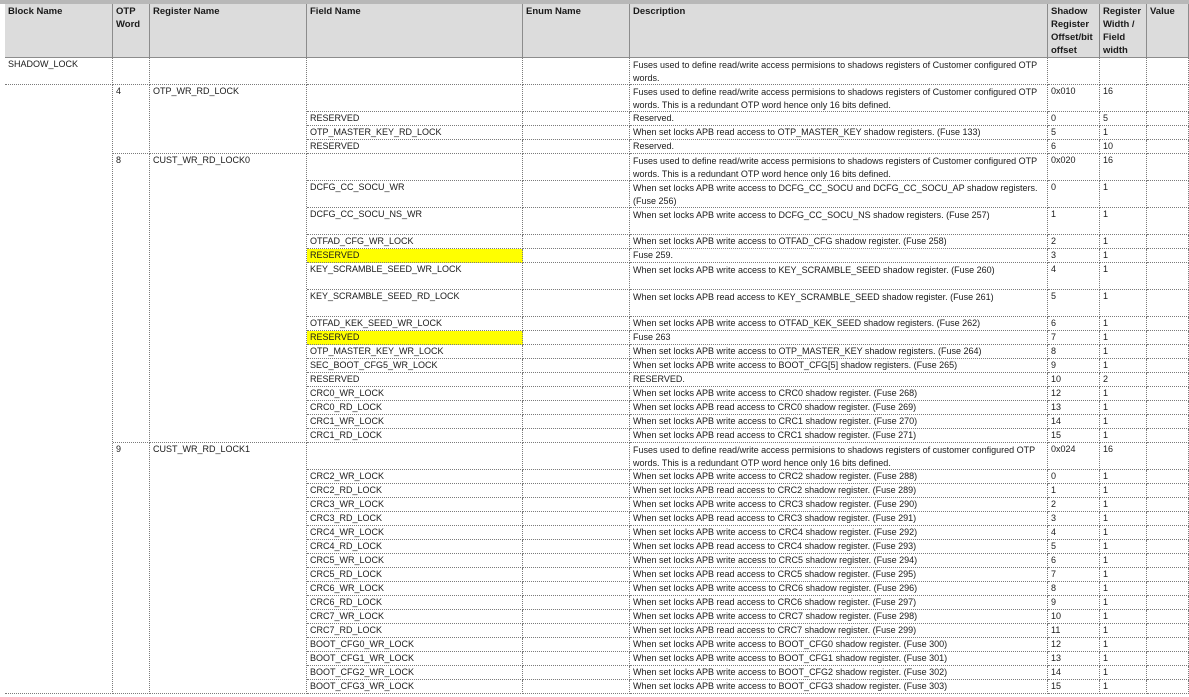 Image resolution: width=1189 pixels, height=697 pixels. What do you see at coordinates (1123, 380) in the screenshot?
I see `register-width-cell: 2` at bounding box center [1123, 380].